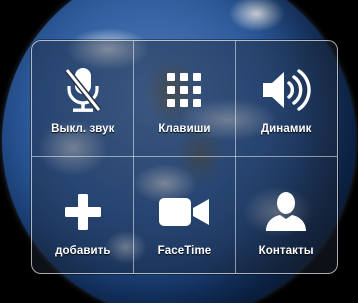  Describe the element at coordinates (286, 129) in the screenshot. I see `speaker-label: Динамик` at that location.